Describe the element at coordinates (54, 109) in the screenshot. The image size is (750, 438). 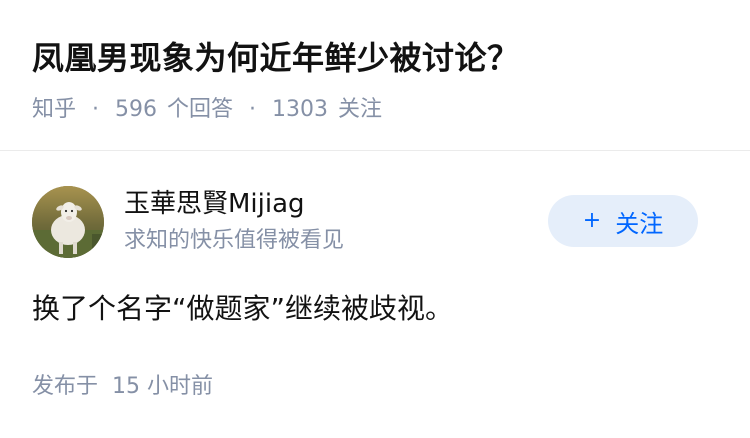
I see `source-label: 知乎` at that location.